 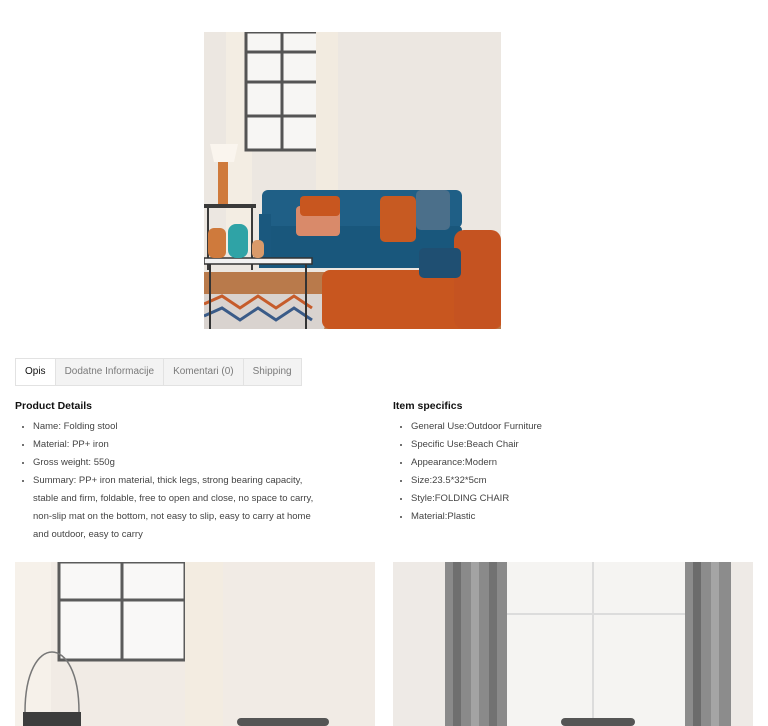 What do you see at coordinates (552, 445) in the screenshot?
I see `list-item: Specific Use:Beach Chair` at bounding box center [552, 445].